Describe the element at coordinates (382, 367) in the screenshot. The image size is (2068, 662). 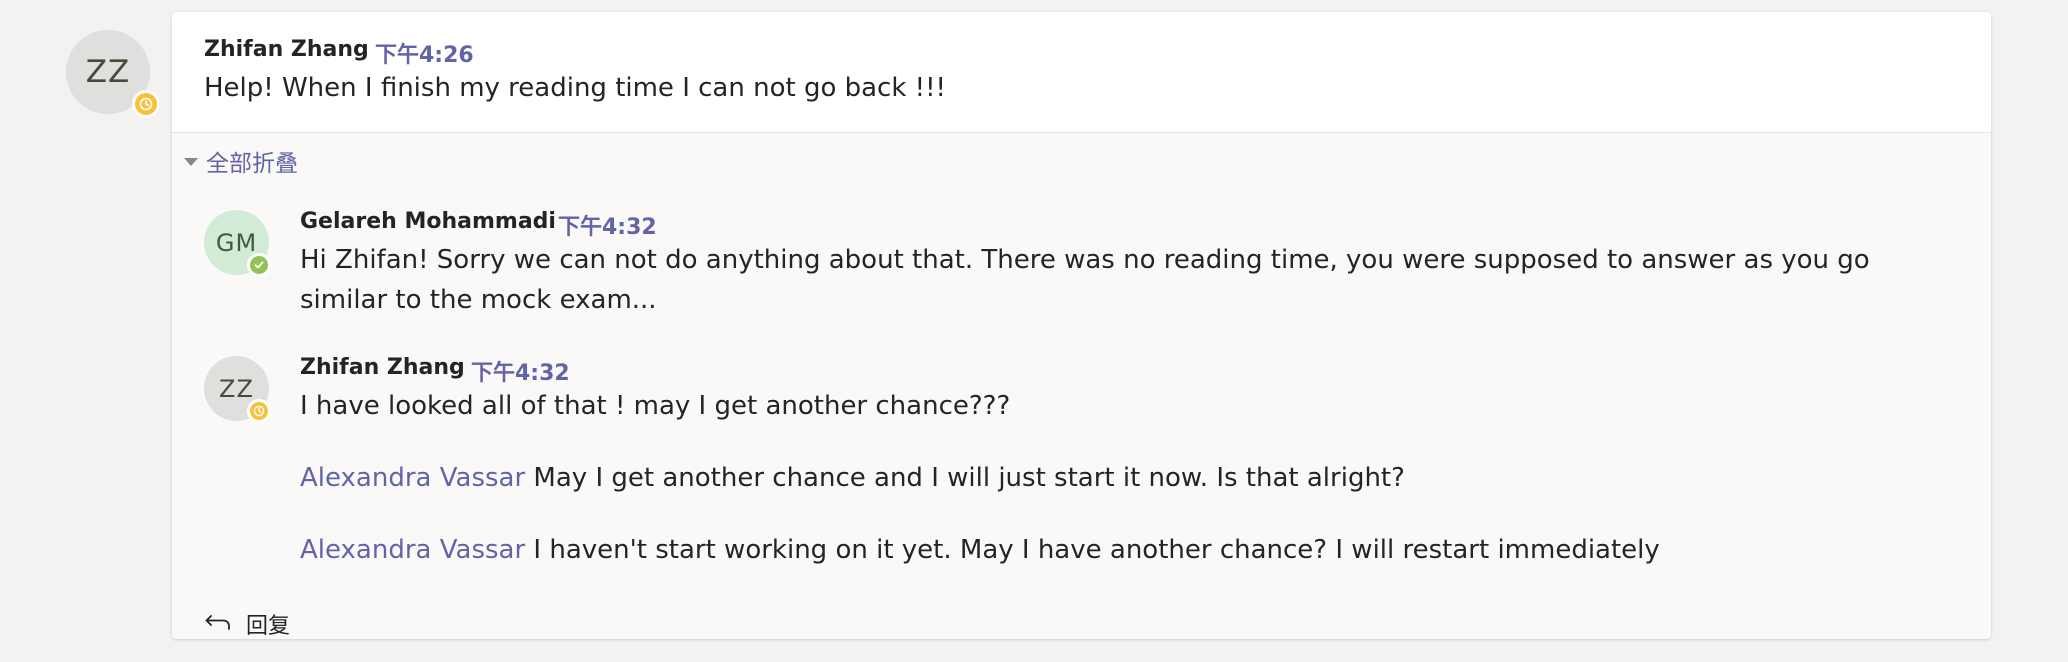
I see `reply-author-name: Zhifan Zhang` at that location.